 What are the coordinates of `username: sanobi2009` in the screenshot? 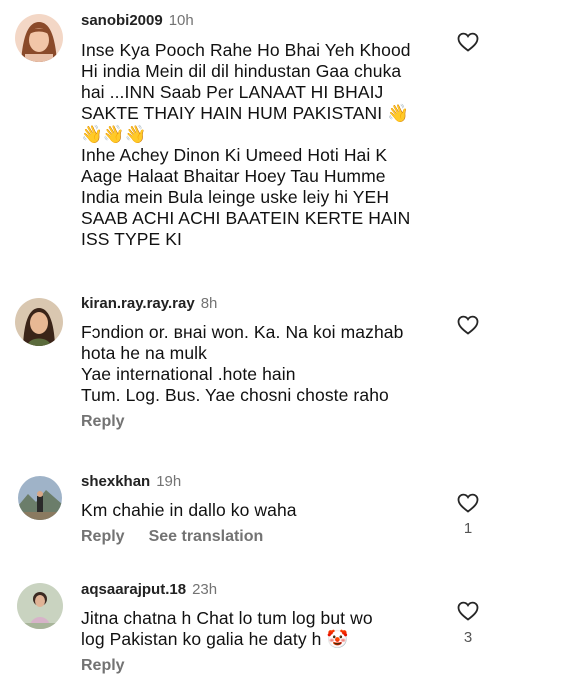 It's located at (122, 20).